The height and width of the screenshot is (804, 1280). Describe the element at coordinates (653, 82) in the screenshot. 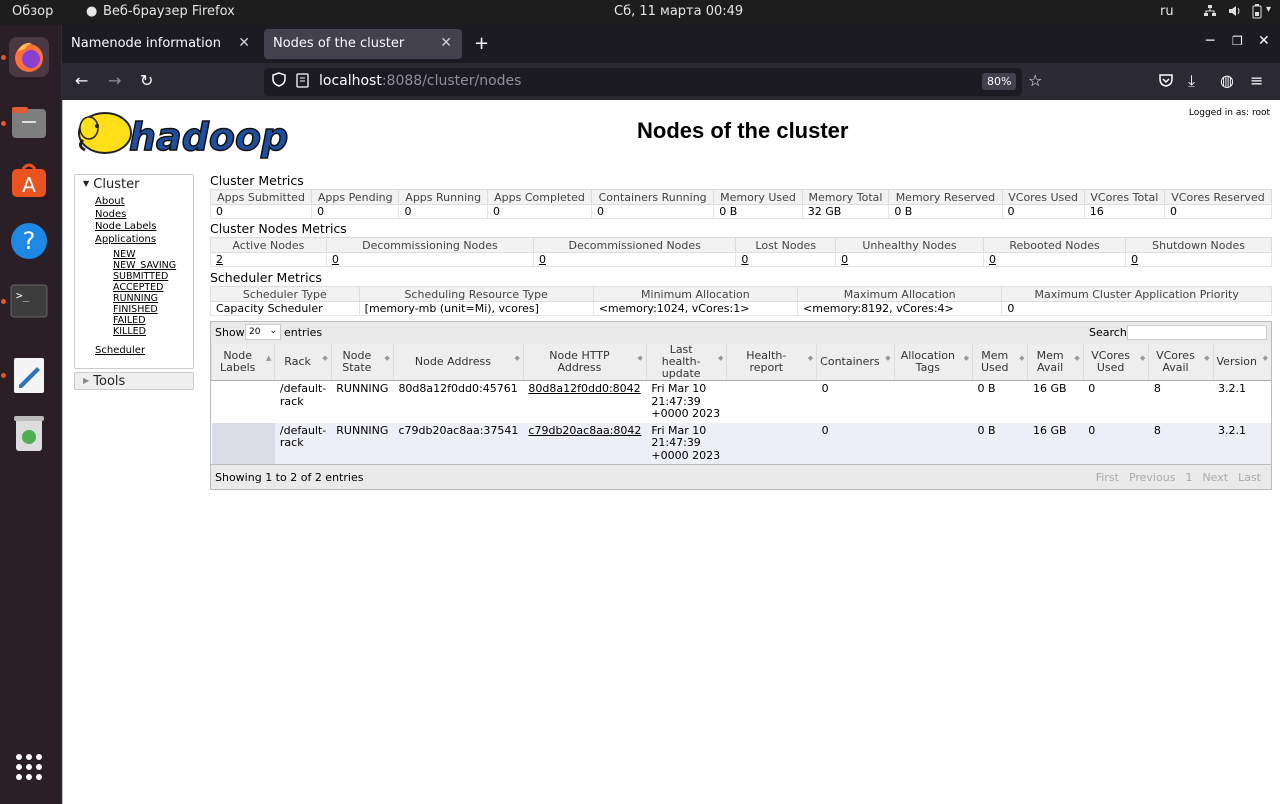

I see `url-bar: localhost:8088/cluster/nodes 80% ☆` at that location.